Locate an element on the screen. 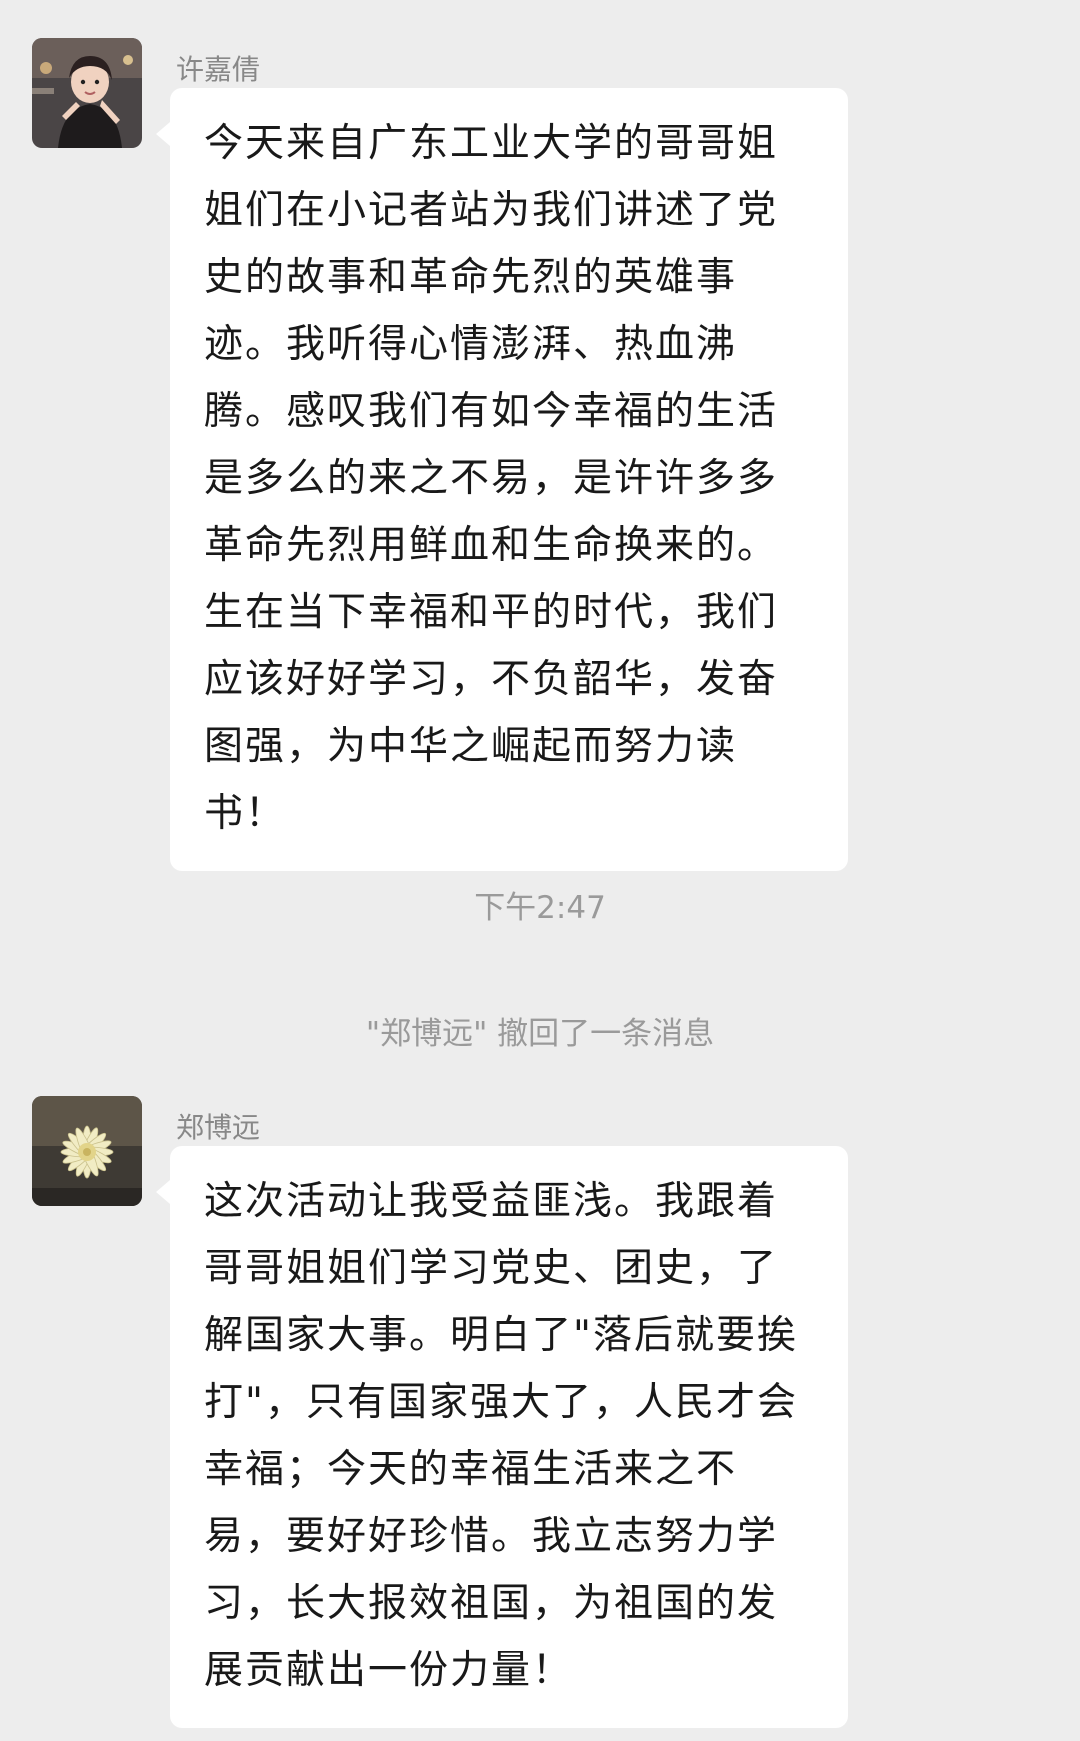 The image size is (1080, 1741). flower-photo-avatar-icon is located at coordinates (87, 1151).